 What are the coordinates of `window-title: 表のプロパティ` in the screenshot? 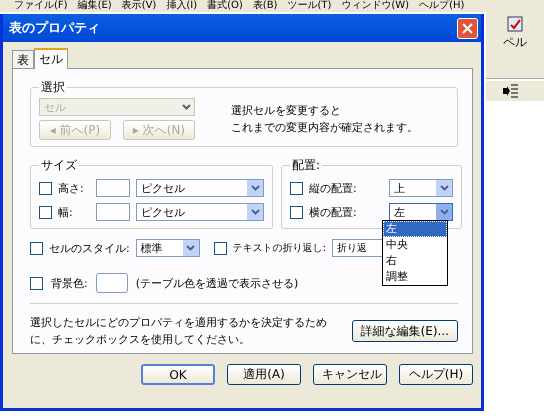 It's located at (54, 28).